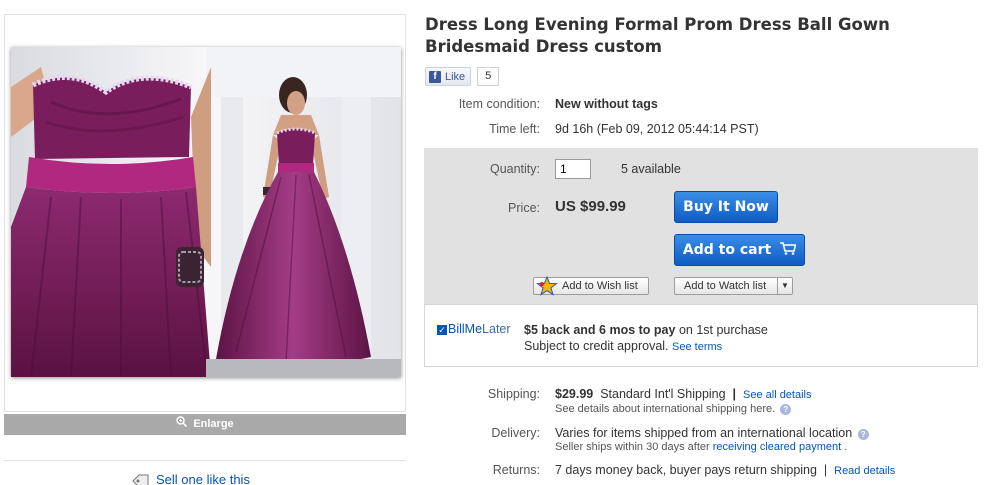 The width and height of the screenshot is (991, 485). Describe the element at coordinates (182, 424) in the screenshot. I see `magnifier-icon` at that location.